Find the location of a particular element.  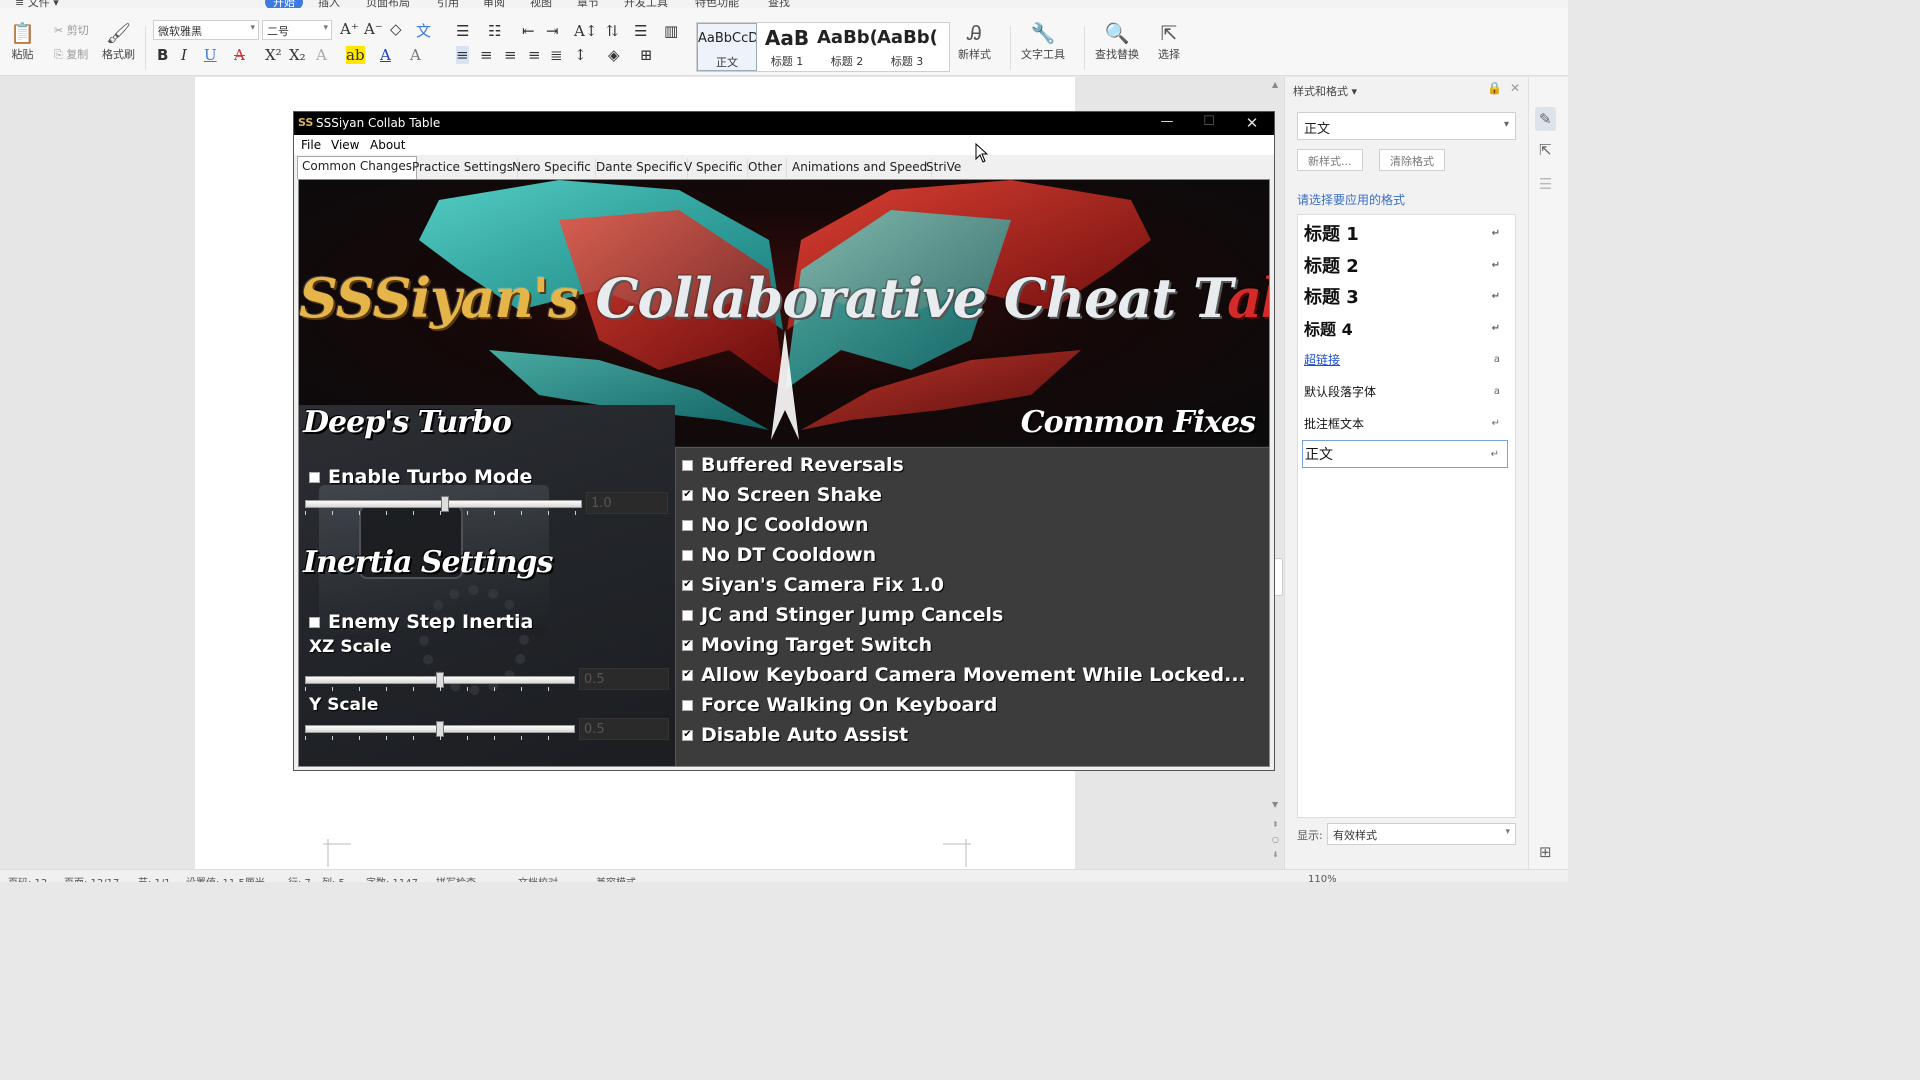

style-normal: AaBbCcDd 正文 is located at coordinates (727, 47).